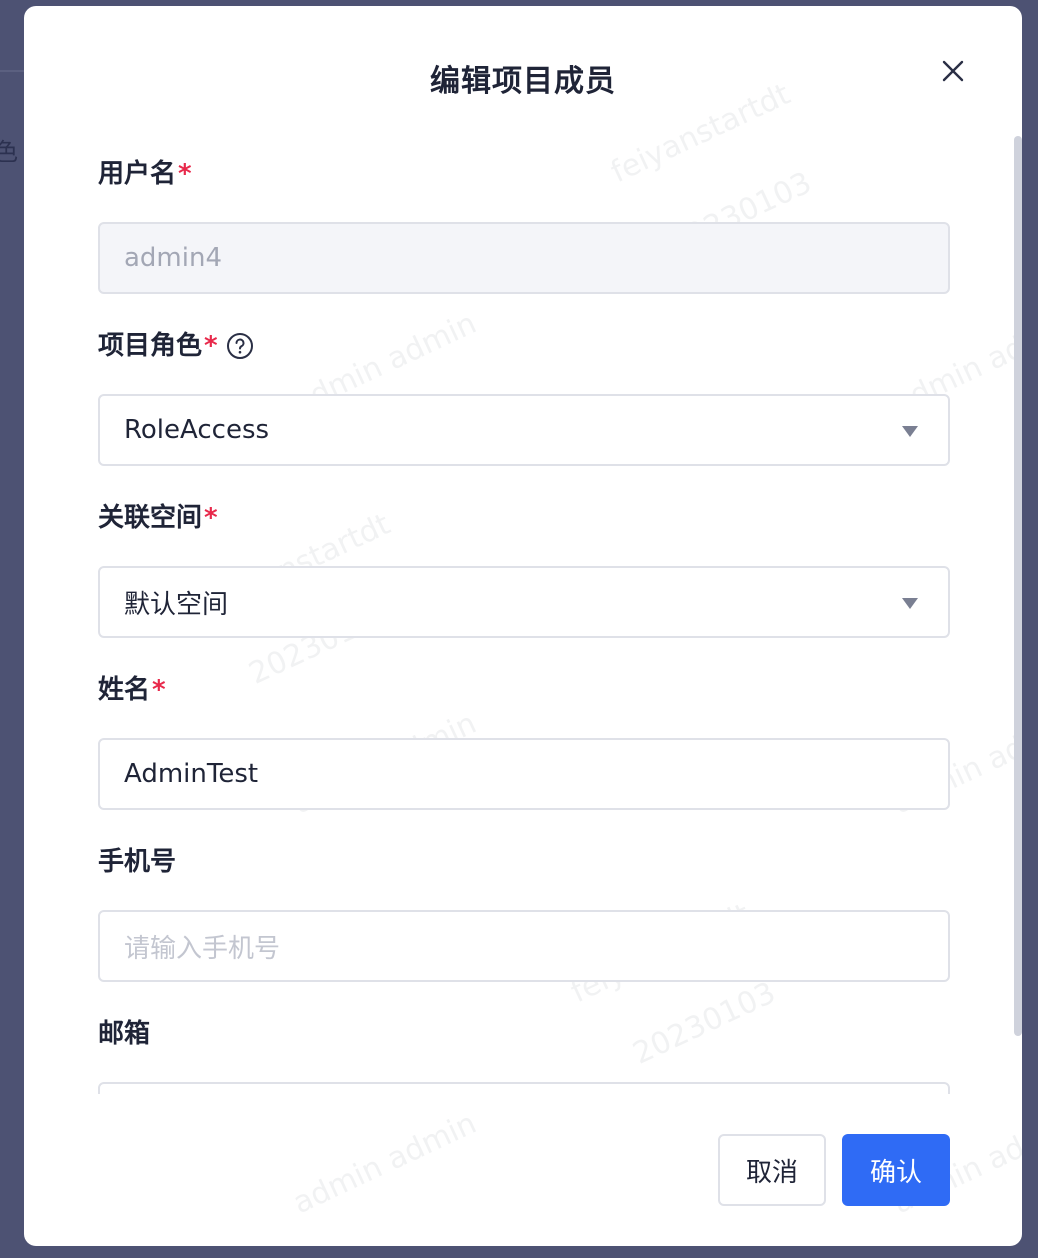 The image size is (1038, 1258). What do you see at coordinates (137, 862) in the screenshot?
I see `phone-label: 手机号` at bounding box center [137, 862].